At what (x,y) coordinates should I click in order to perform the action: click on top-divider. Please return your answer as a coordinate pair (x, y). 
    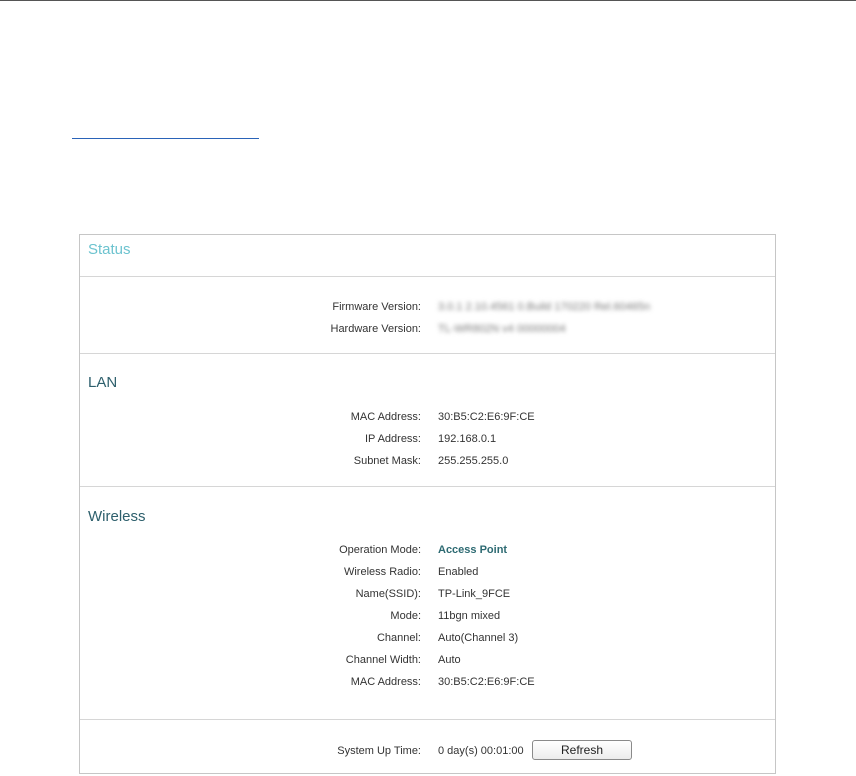
    Looking at the image, I should click on (428, 0).